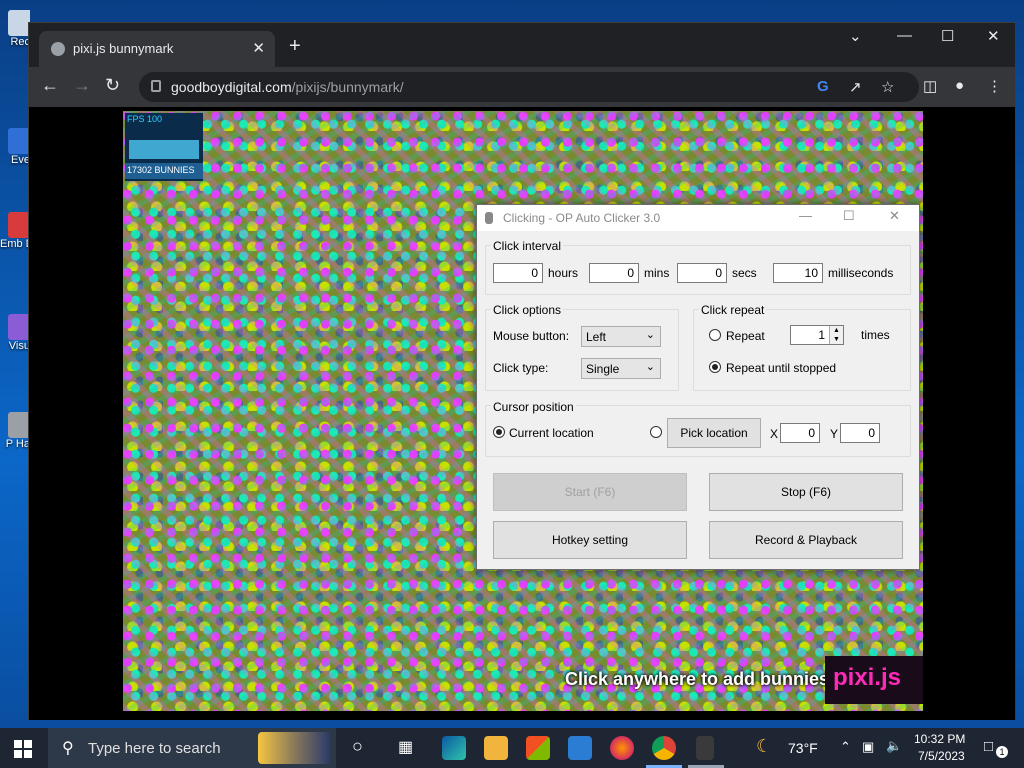  What do you see at coordinates (657, 273) in the screenshot?
I see `mins-label: mins` at bounding box center [657, 273].